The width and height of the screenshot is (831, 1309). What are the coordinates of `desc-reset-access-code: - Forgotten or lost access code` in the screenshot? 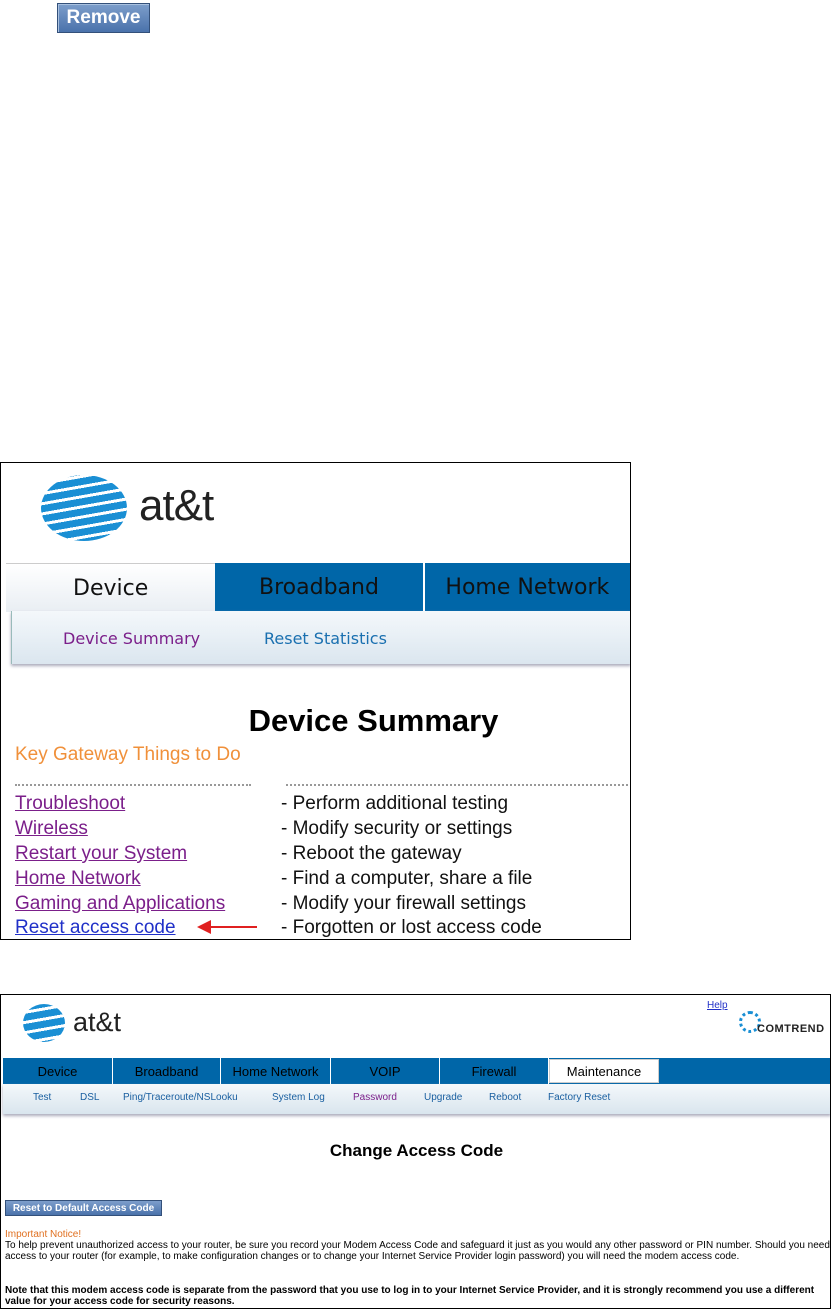 It's located at (411, 927).